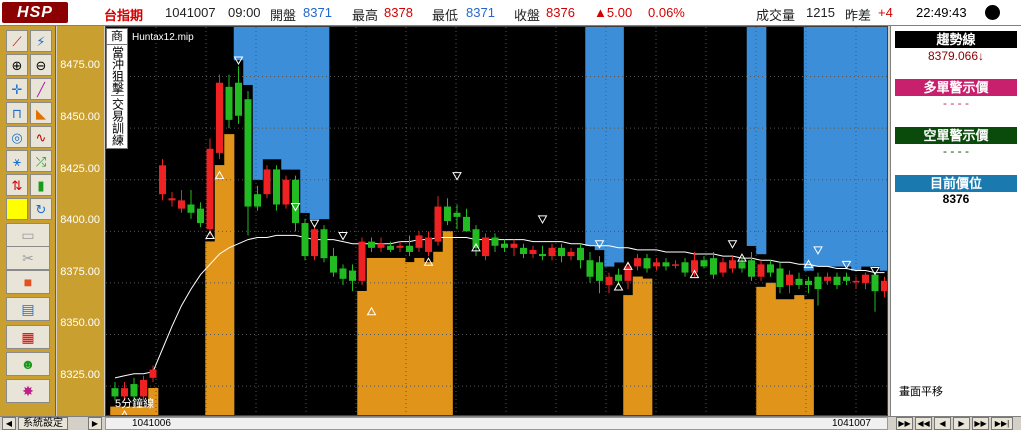 The image size is (1021, 430). What do you see at coordinates (17, 209) in the screenshot?
I see `color-swatch-icon` at bounding box center [17, 209].